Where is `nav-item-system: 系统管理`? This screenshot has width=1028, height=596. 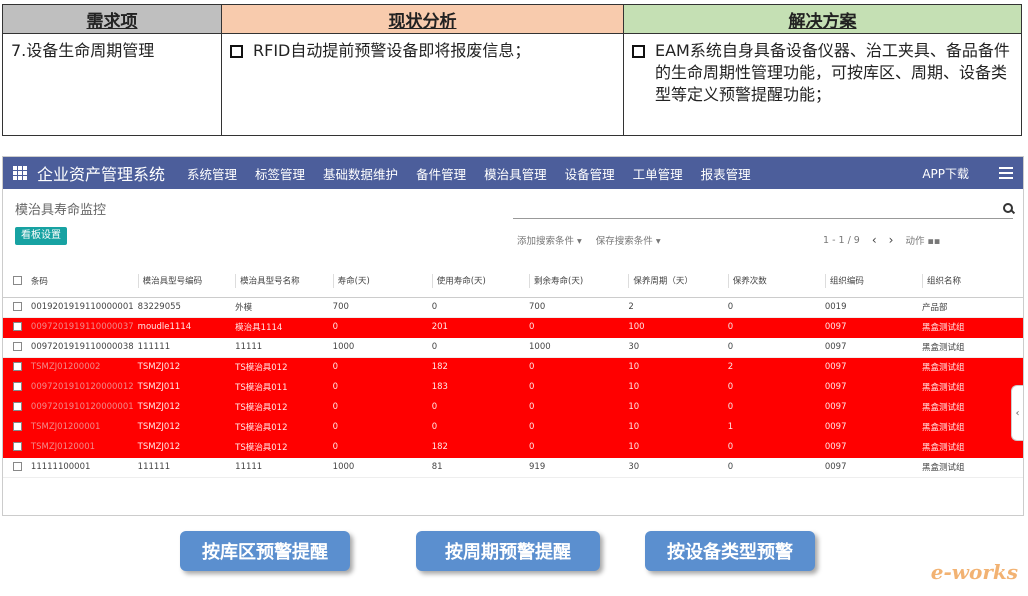 nav-item-system: 系统管理 is located at coordinates (212, 173).